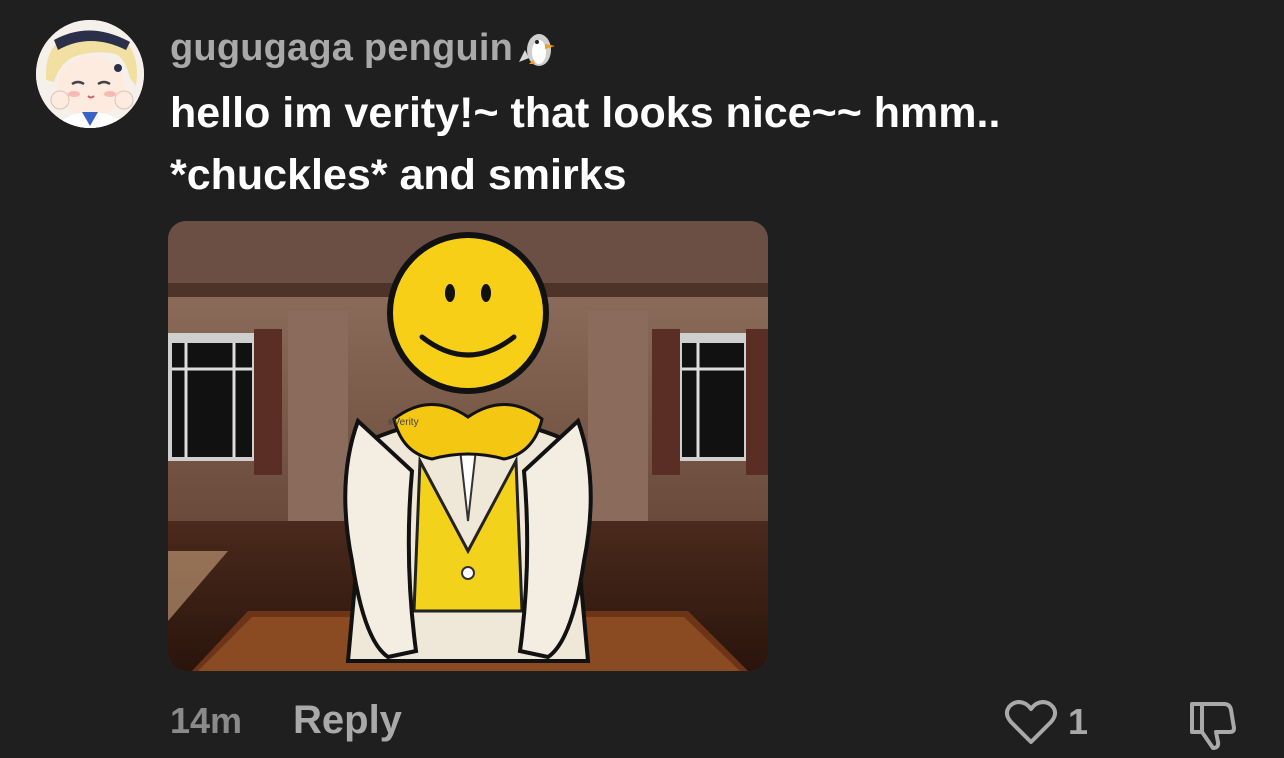 Image resolution: width=1284 pixels, height=758 pixels. Describe the element at coordinates (341, 48) in the screenshot. I see `username: gugugaga penguin` at that location.